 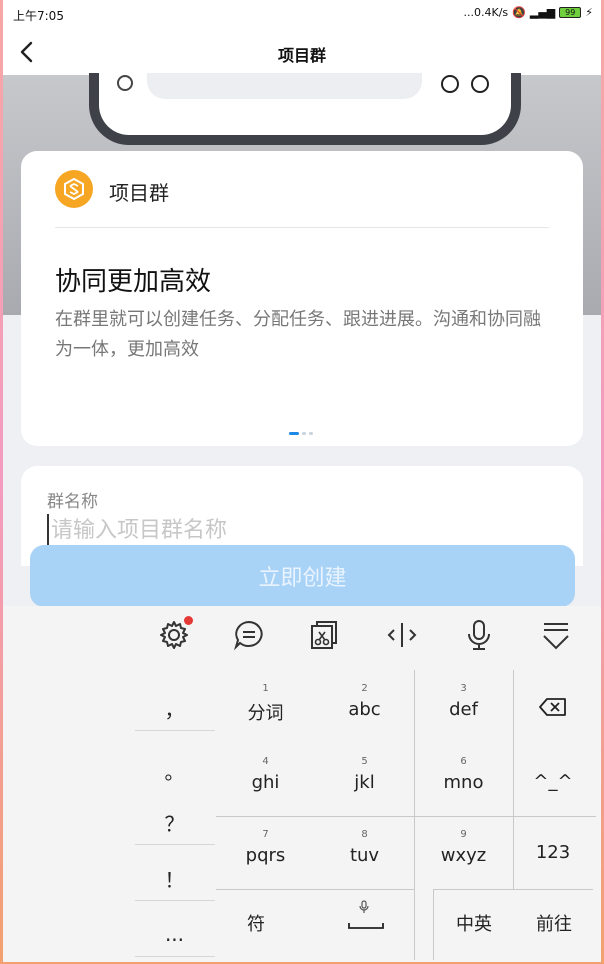 What do you see at coordinates (553, 852) in the screenshot?
I see `numbers-key: 123` at bounding box center [553, 852].